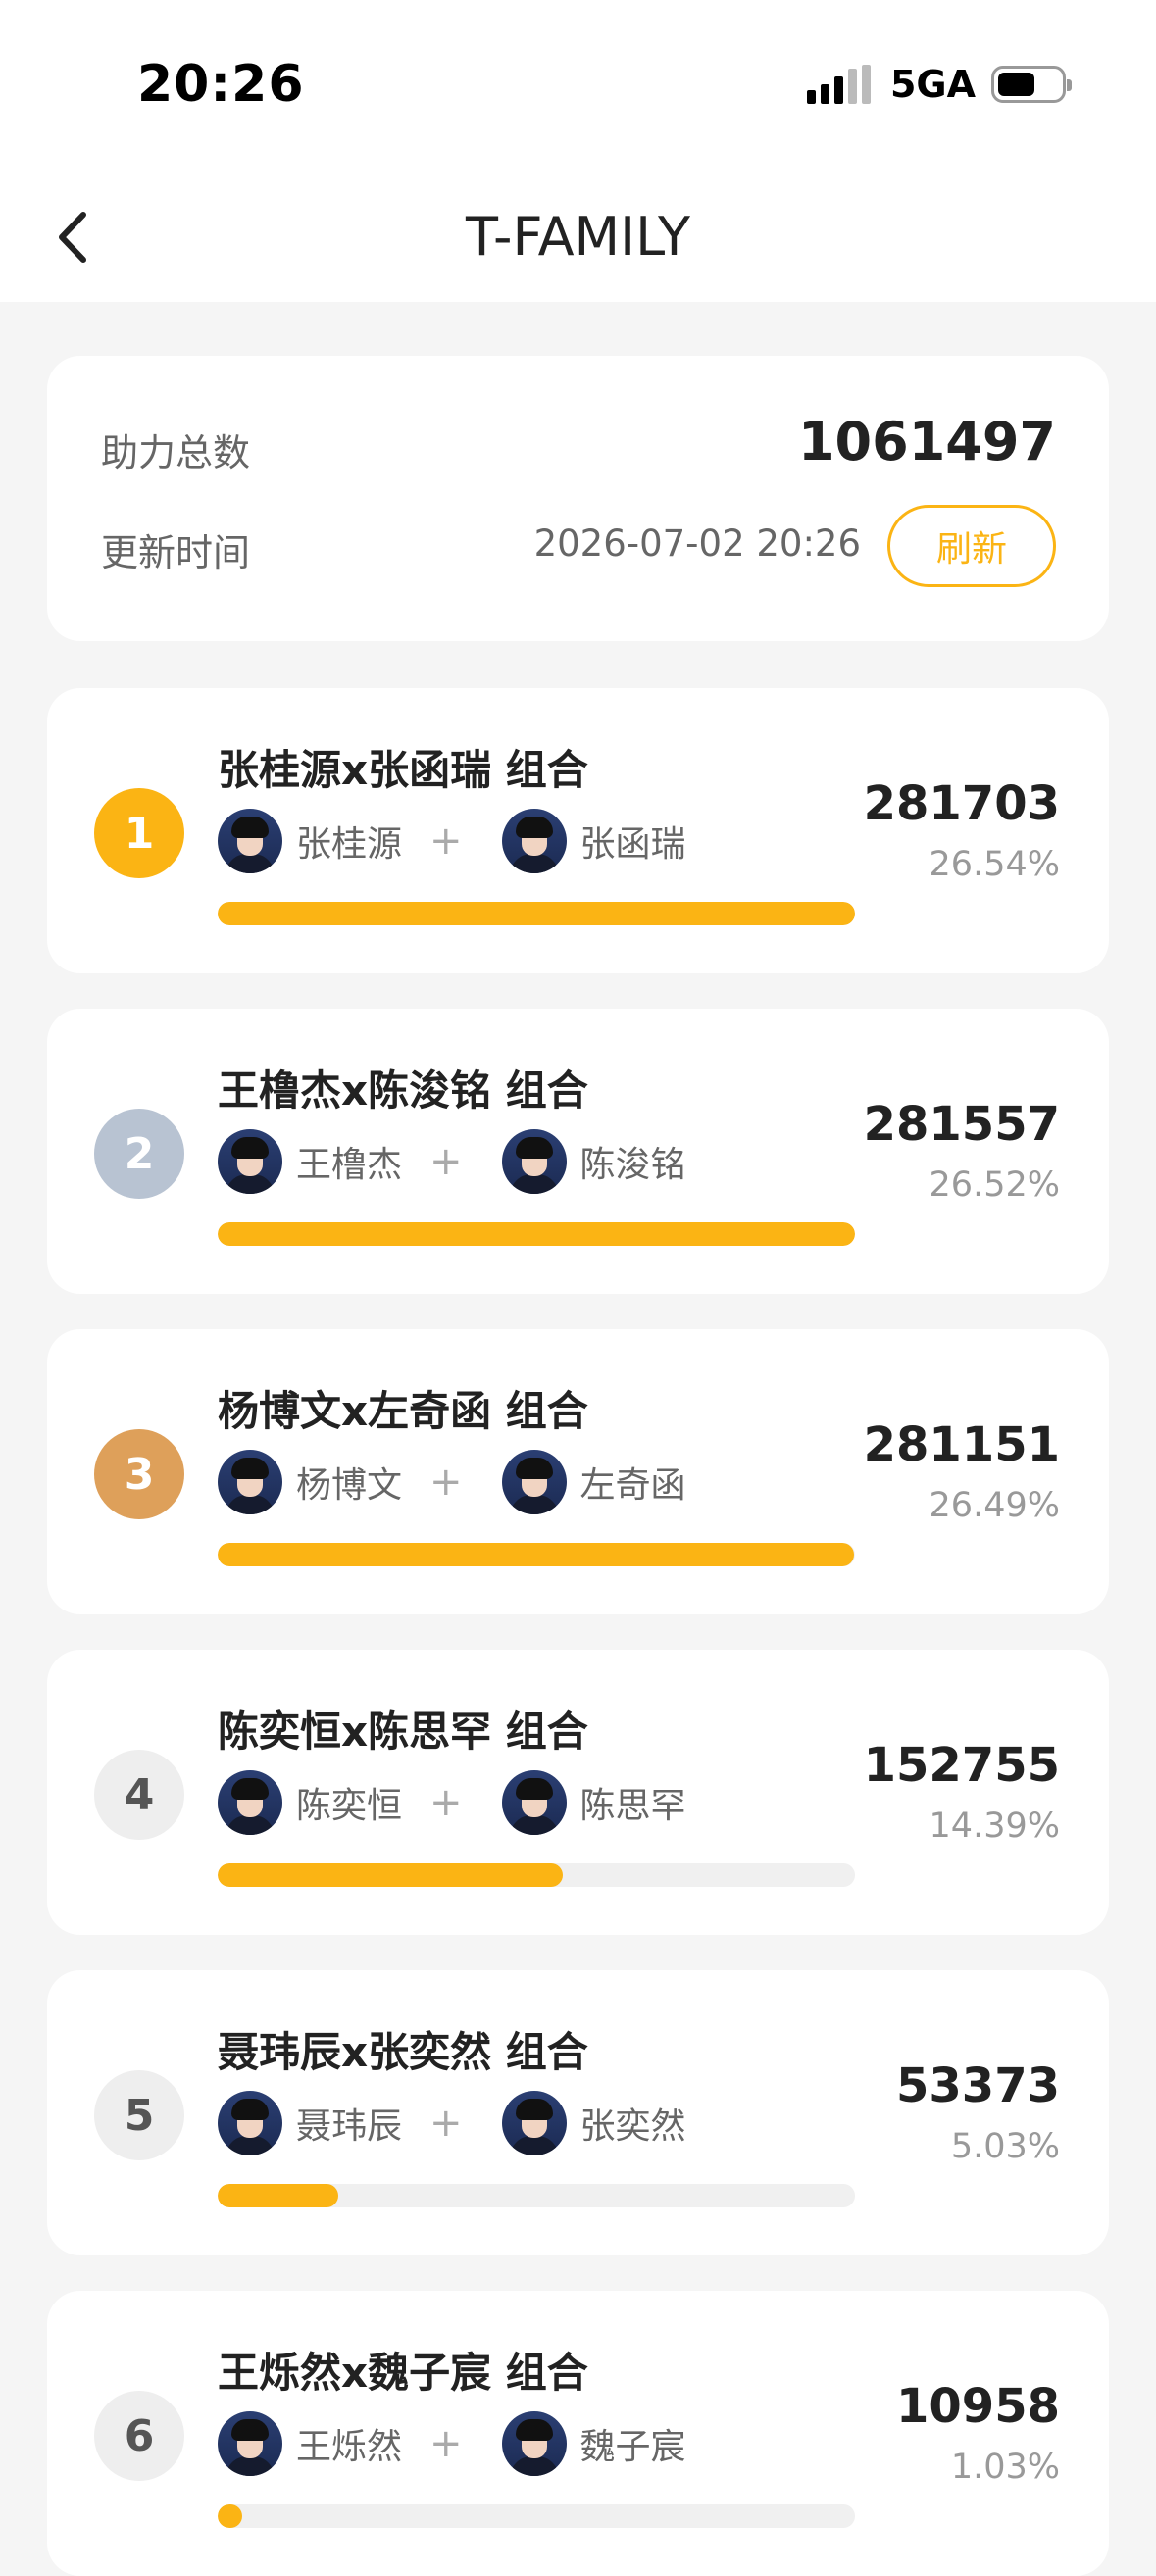 The height and width of the screenshot is (2576, 1156). I want to click on member-name: 王烁然, so click(349, 2447).